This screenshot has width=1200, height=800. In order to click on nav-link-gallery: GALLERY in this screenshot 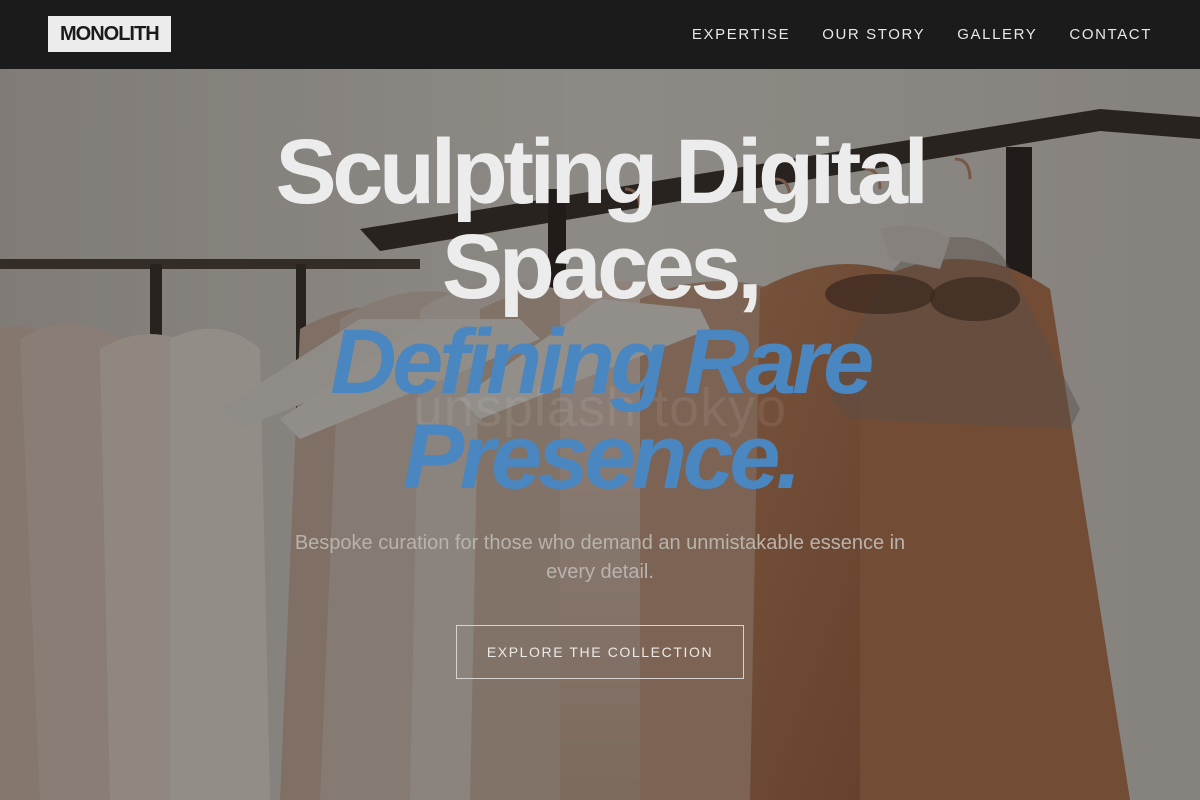, I will do `click(997, 34)`.